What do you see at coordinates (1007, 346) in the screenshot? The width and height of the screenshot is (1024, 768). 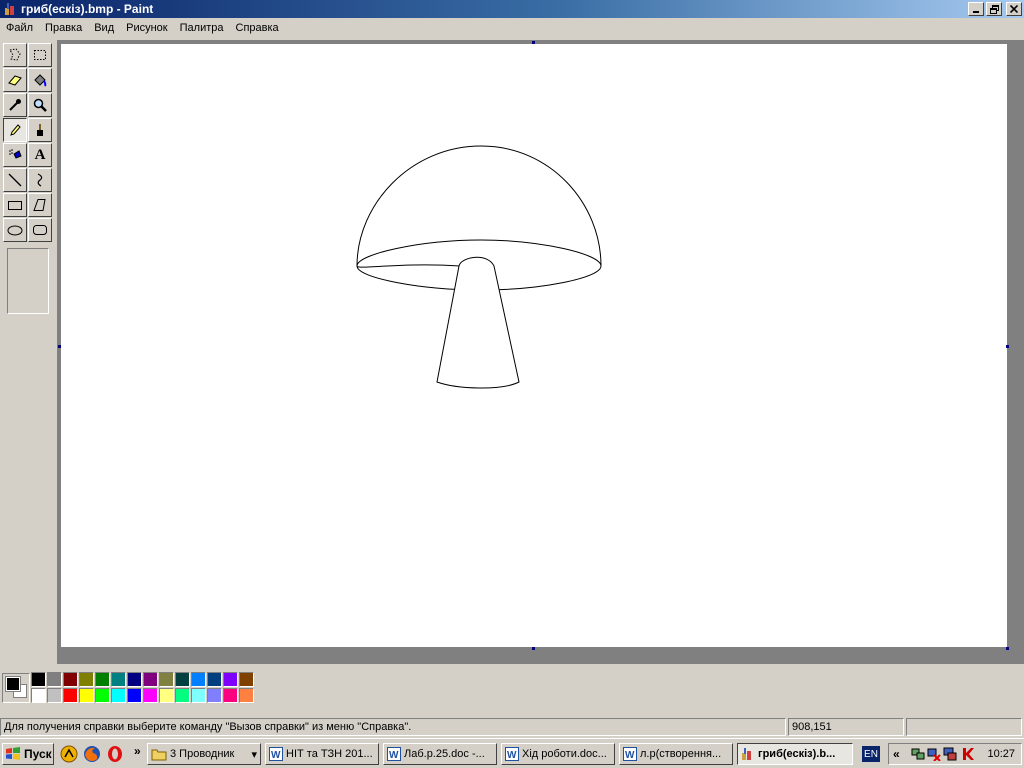 I see `resize-handle-right-mid` at bounding box center [1007, 346].